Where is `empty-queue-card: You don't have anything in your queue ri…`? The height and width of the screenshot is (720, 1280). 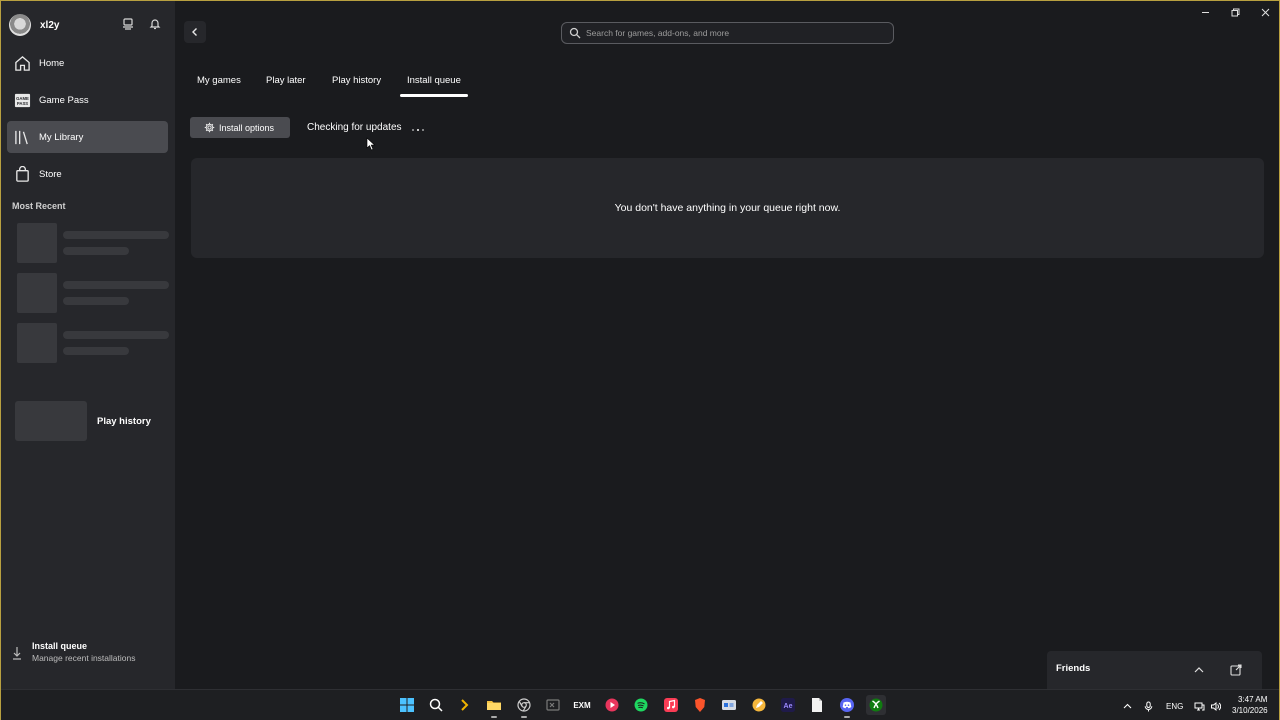 empty-queue-card: You don't have anything in your queue ri… is located at coordinates (727, 208).